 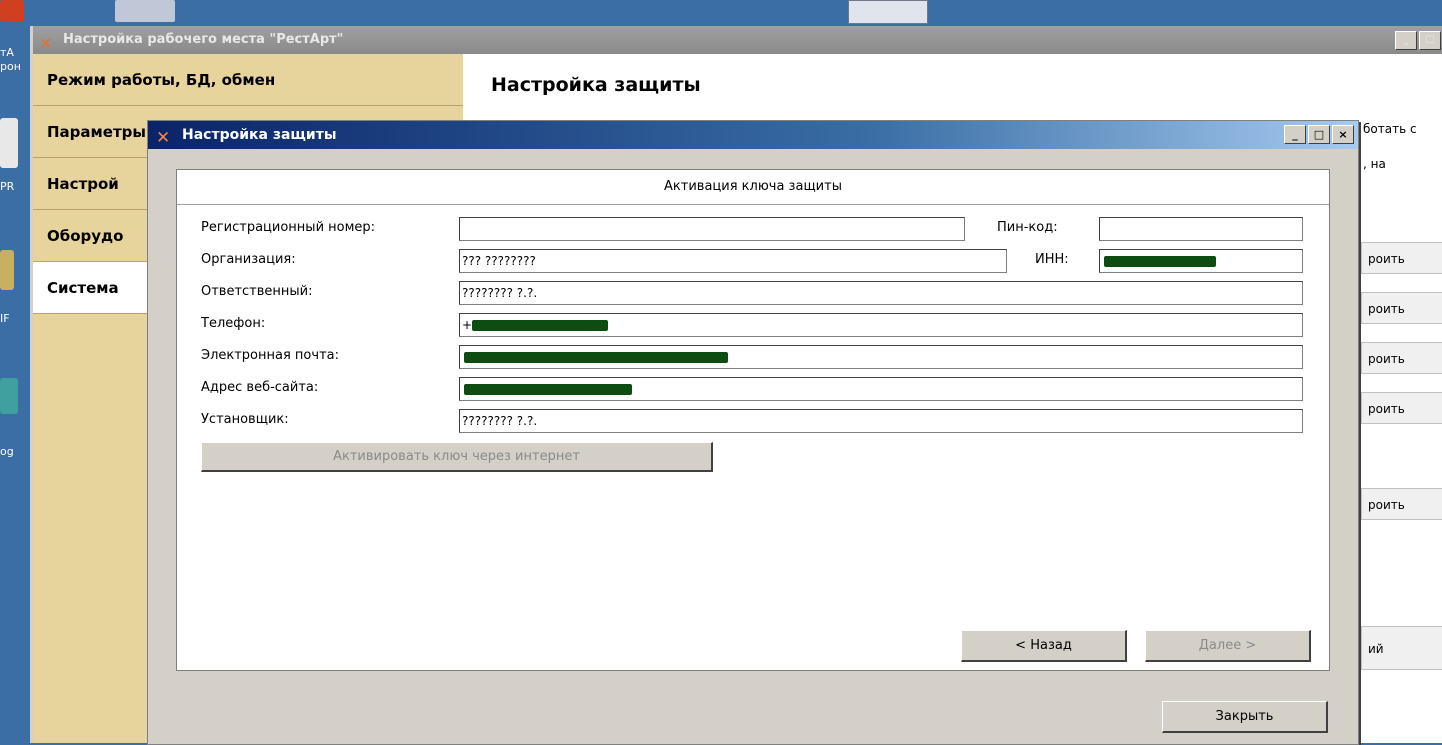 I want to click on tools-icon: ✕, so click(x=163, y=138).